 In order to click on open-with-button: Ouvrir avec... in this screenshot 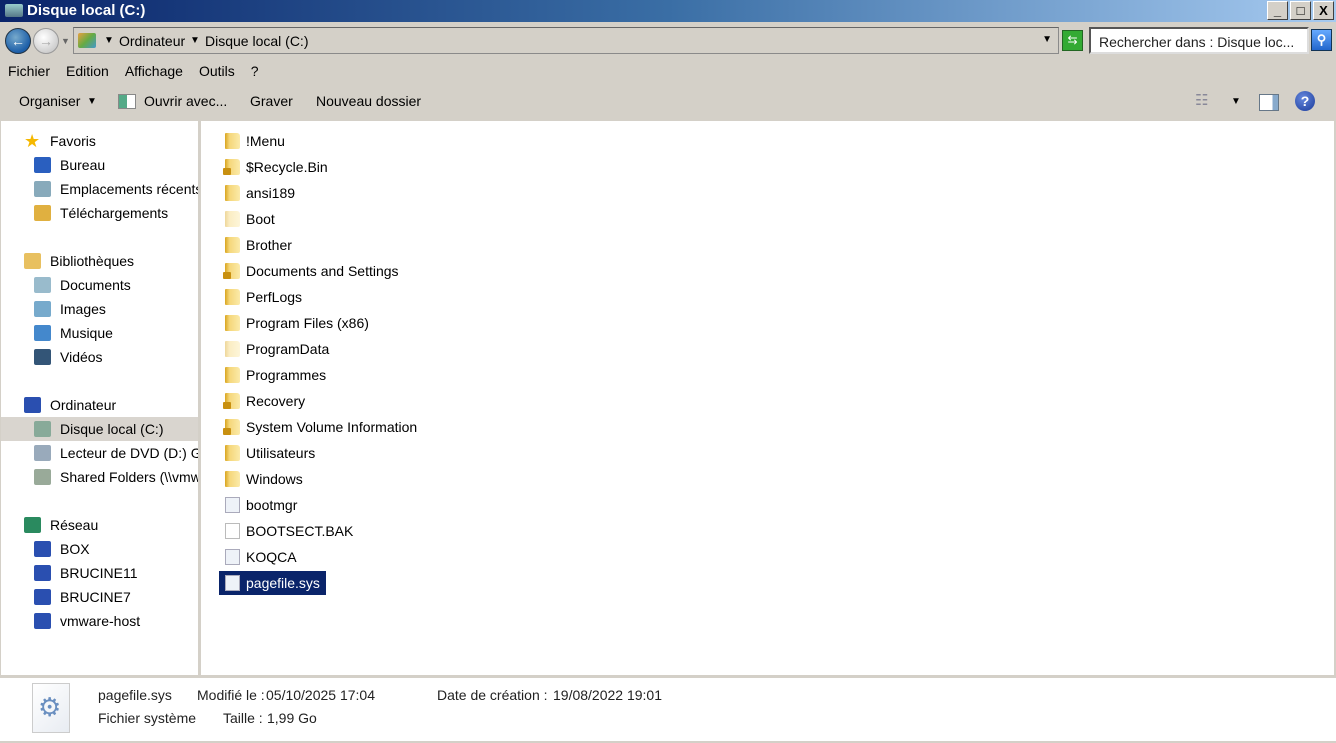, I will do `click(185, 101)`.